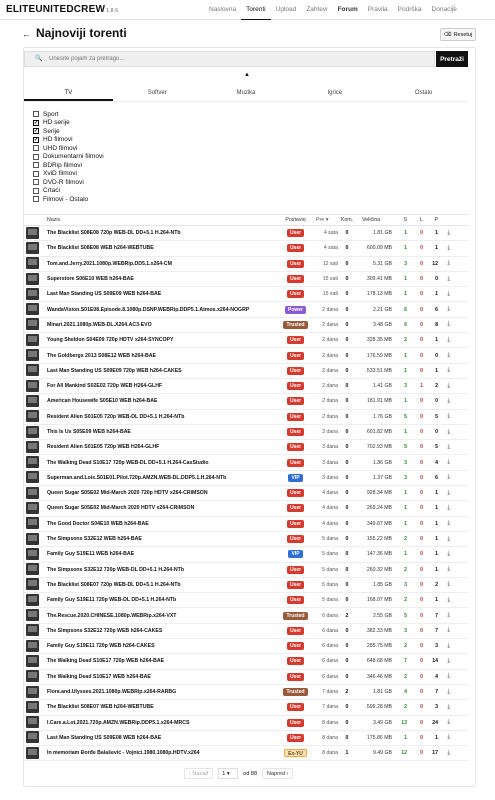 The width and height of the screenshot is (495, 800). What do you see at coordinates (228, 773) in the screenshot?
I see `page-select: 1 ▾` at bounding box center [228, 773].